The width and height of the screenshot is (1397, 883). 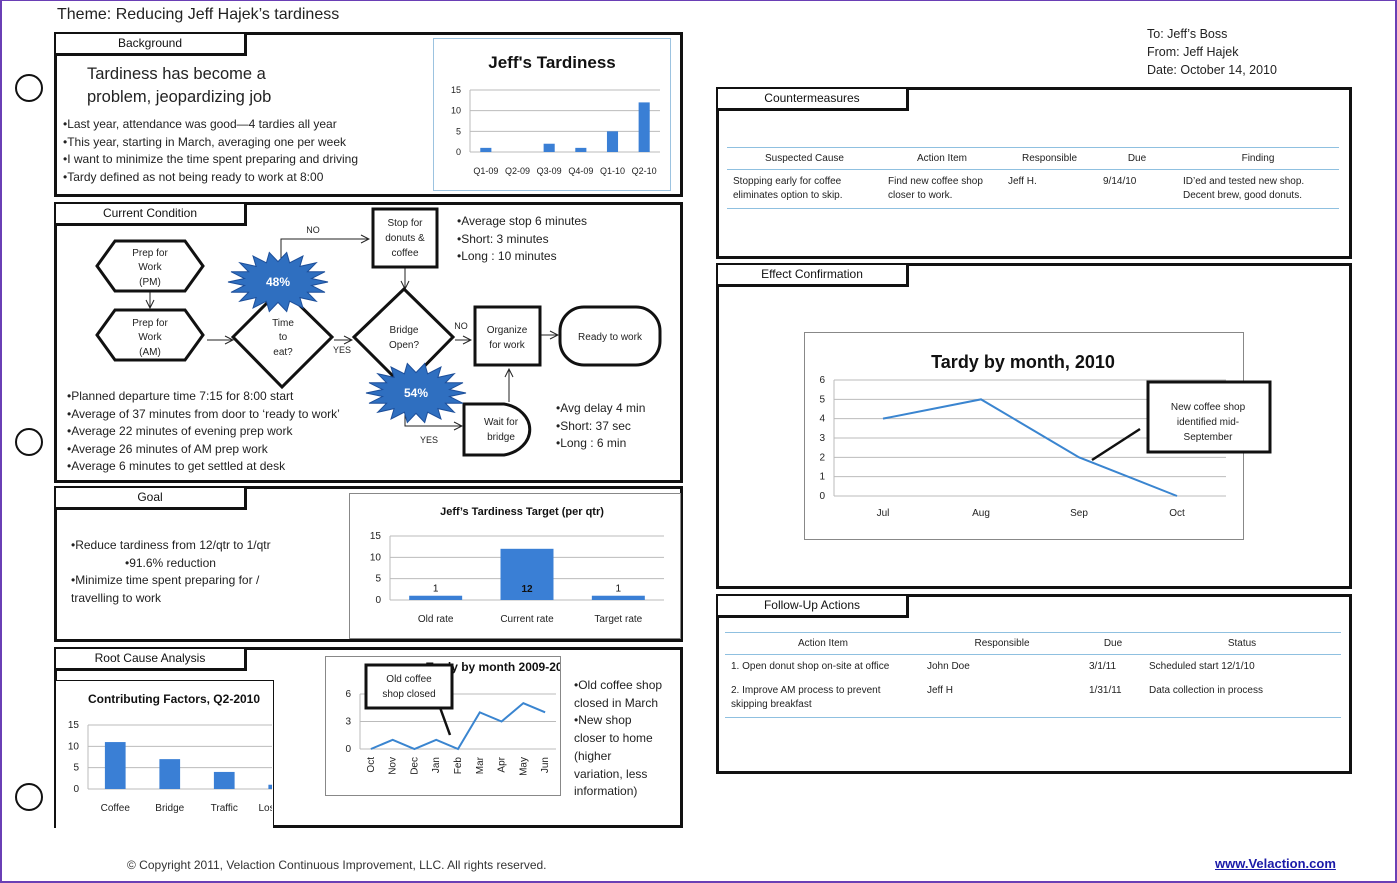 I want to click on column-header: Due, so click(x=1137, y=158).